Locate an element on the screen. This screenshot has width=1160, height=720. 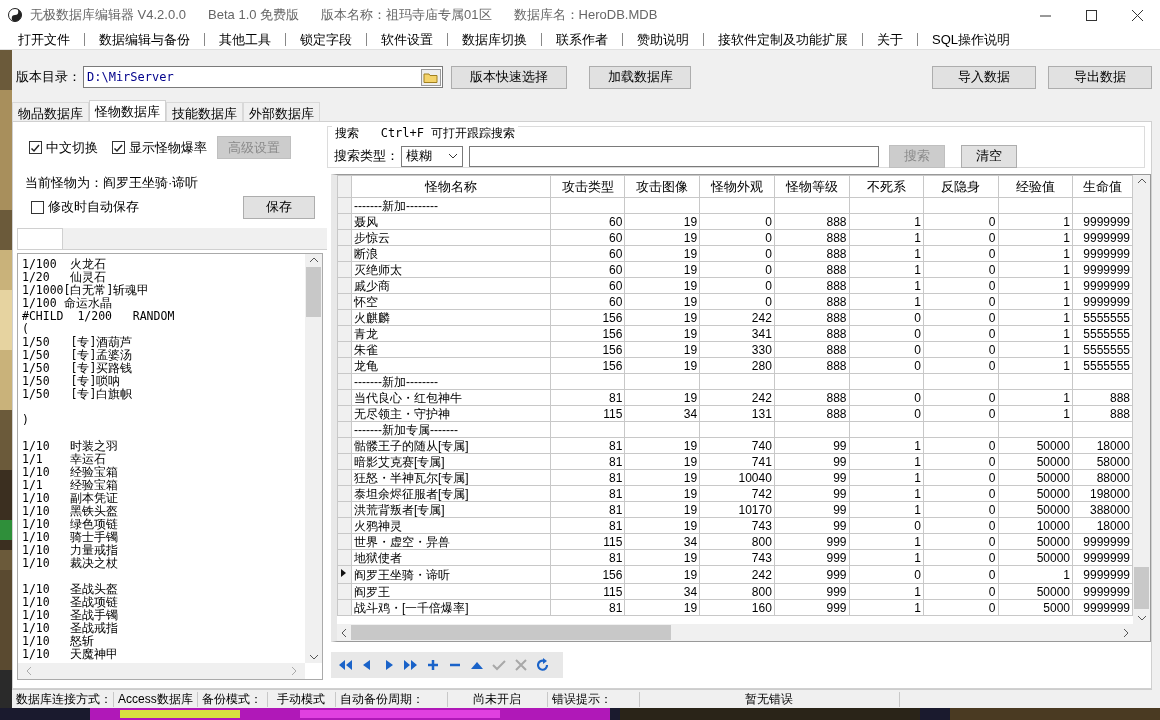
column-header: 不死系 is located at coordinates (886, 186).